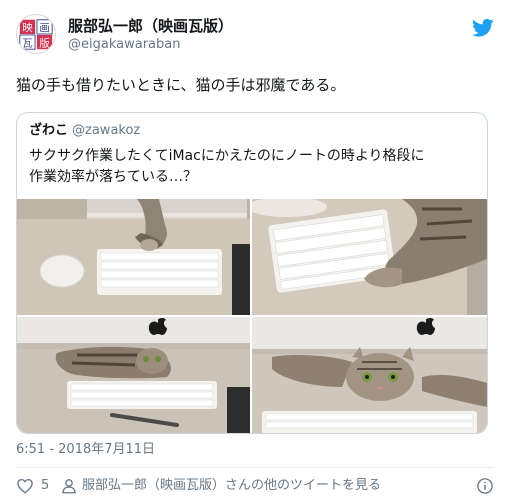  What do you see at coordinates (255, 467) in the screenshot?
I see `footer-divider` at bounding box center [255, 467].